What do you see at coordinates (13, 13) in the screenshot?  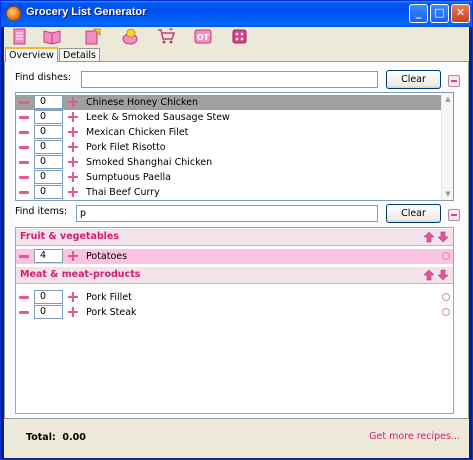 I see `app-logo-icon` at bounding box center [13, 13].